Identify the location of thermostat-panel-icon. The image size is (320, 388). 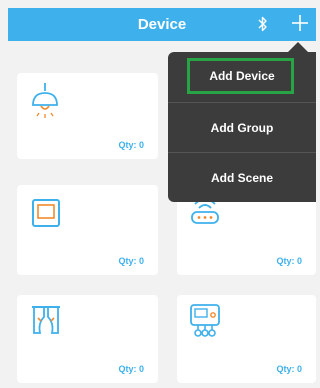
(205, 320).